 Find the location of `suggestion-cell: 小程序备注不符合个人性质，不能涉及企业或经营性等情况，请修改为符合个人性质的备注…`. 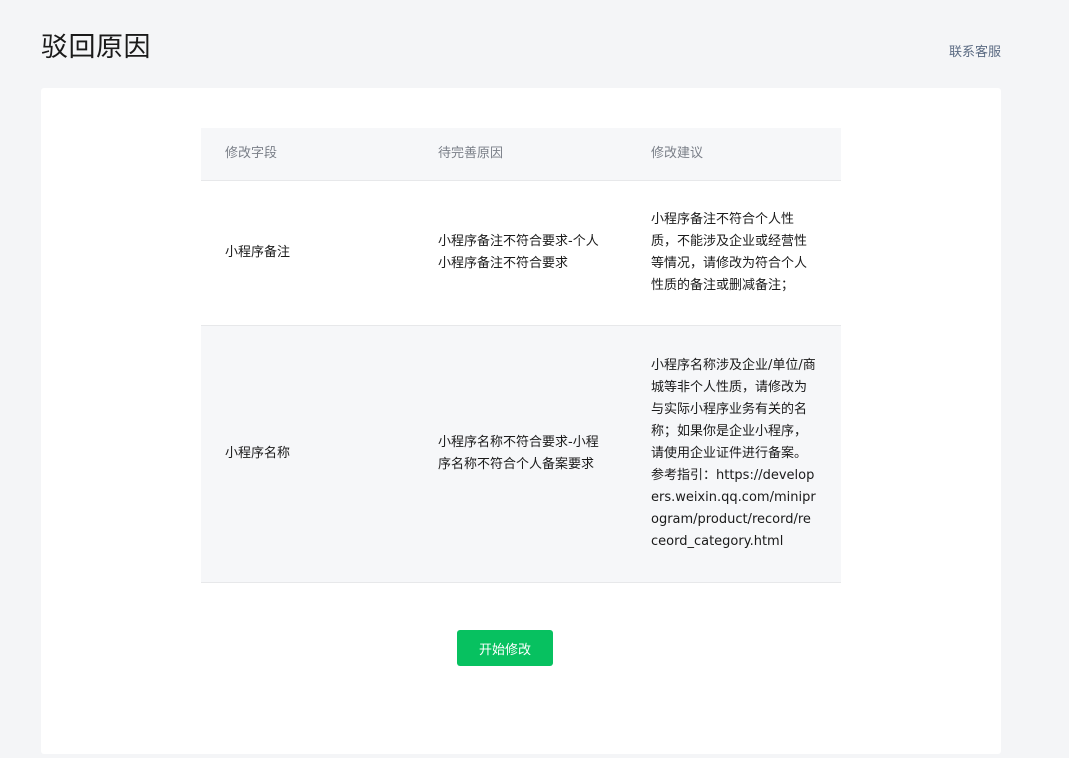

suggestion-cell: 小程序备注不符合个人性质，不能涉及企业或经营性等情况，请修改为符合个人性质的备注… is located at coordinates (729, 252).